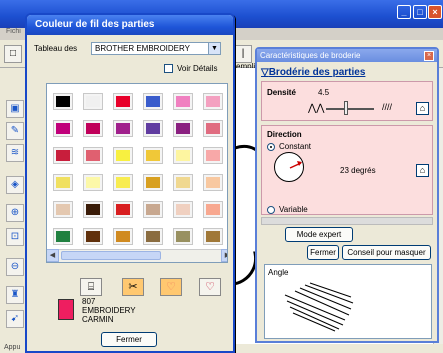 The height and width of the screenshot is (353, 443). Describe the element at coordinates (224, 255) in the screenshot. I see `scroll-right-button: ▶` at that location.